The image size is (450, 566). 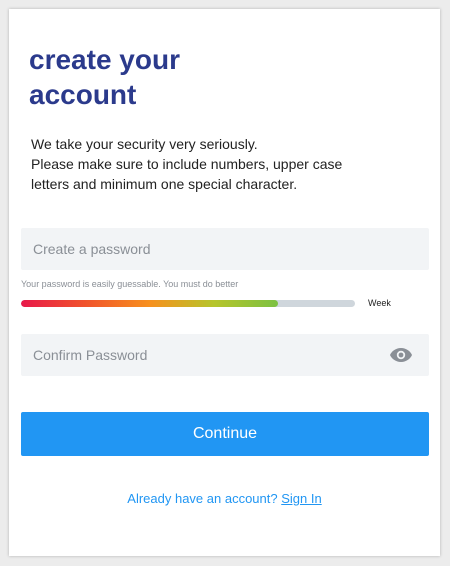 What do you see at coordinates (401, 355) in the screenshot?
I see `eye-icon` at bounding box center [401, 355].